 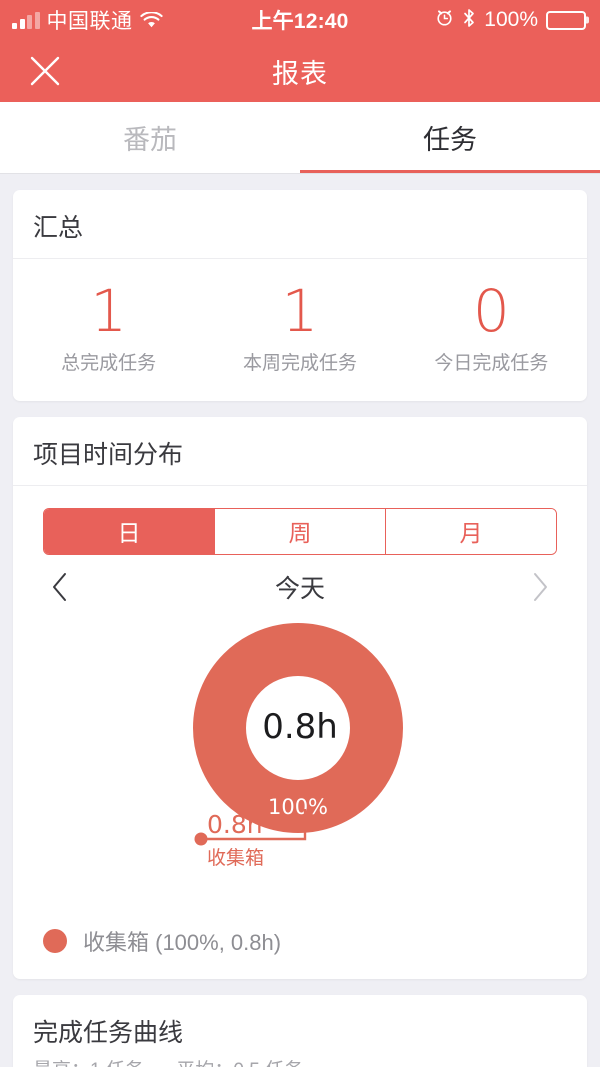 I want to click on wifi-icon, so click(x=151, y=19).